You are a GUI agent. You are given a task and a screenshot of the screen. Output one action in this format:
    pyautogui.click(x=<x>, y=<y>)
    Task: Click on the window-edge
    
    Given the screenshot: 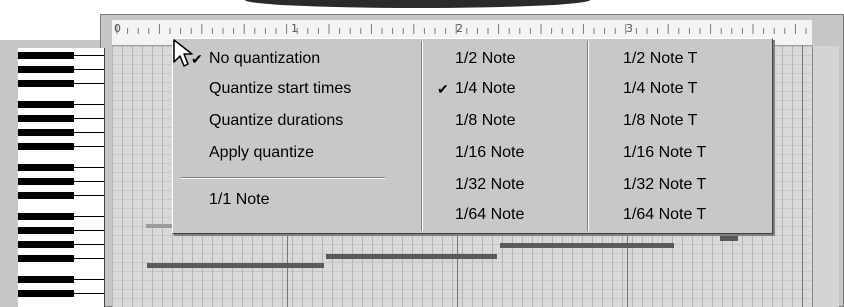 What is the action you would take?
    pyautogui.click(x=417, y=4)
    